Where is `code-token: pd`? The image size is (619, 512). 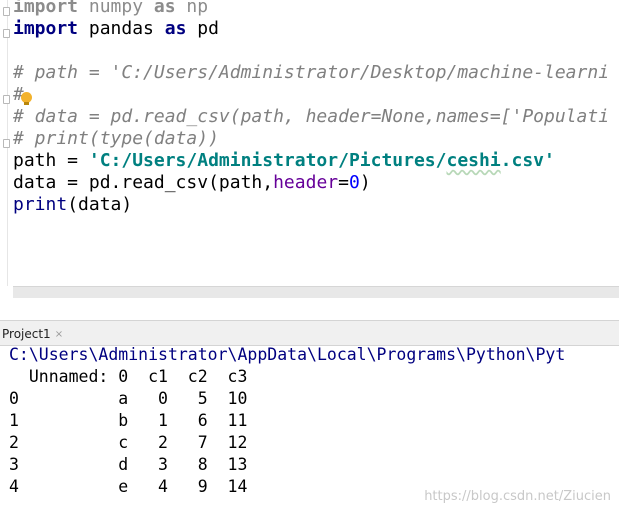 code-token: pd is located at coordinates (202, 28).